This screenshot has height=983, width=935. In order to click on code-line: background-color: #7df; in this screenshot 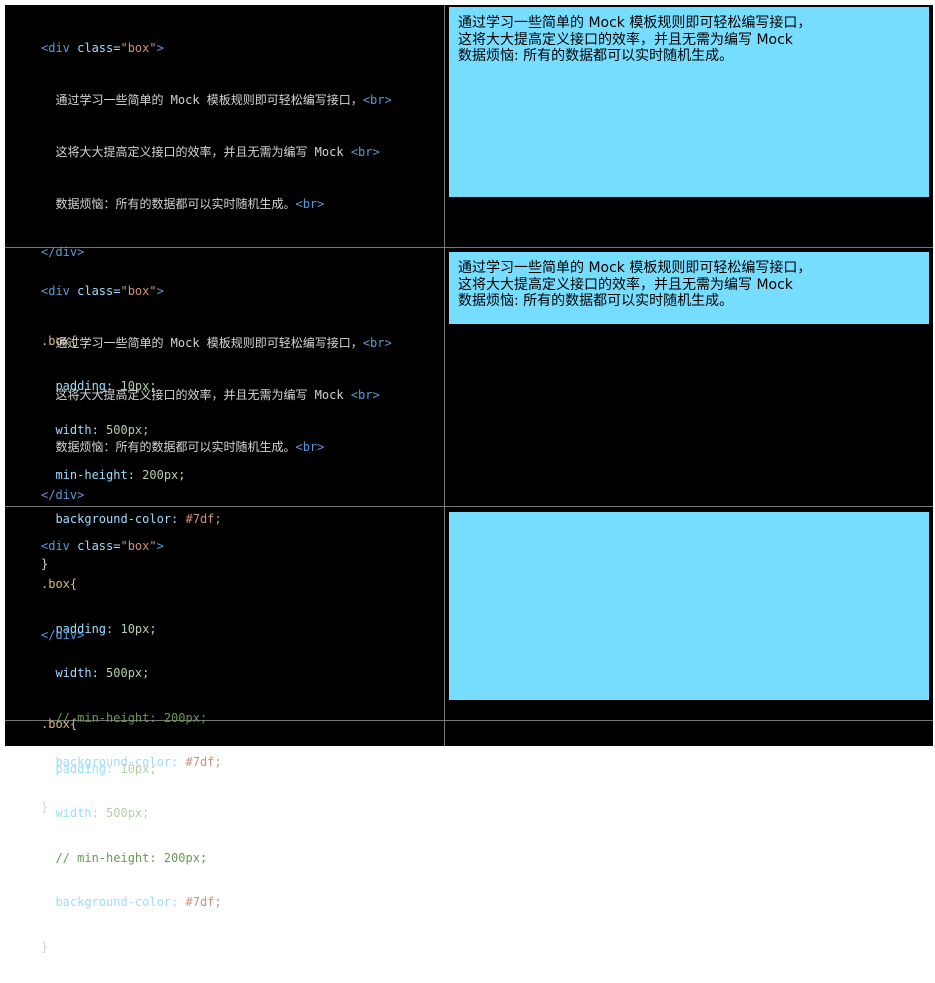, I will do `click(131, 902)`.